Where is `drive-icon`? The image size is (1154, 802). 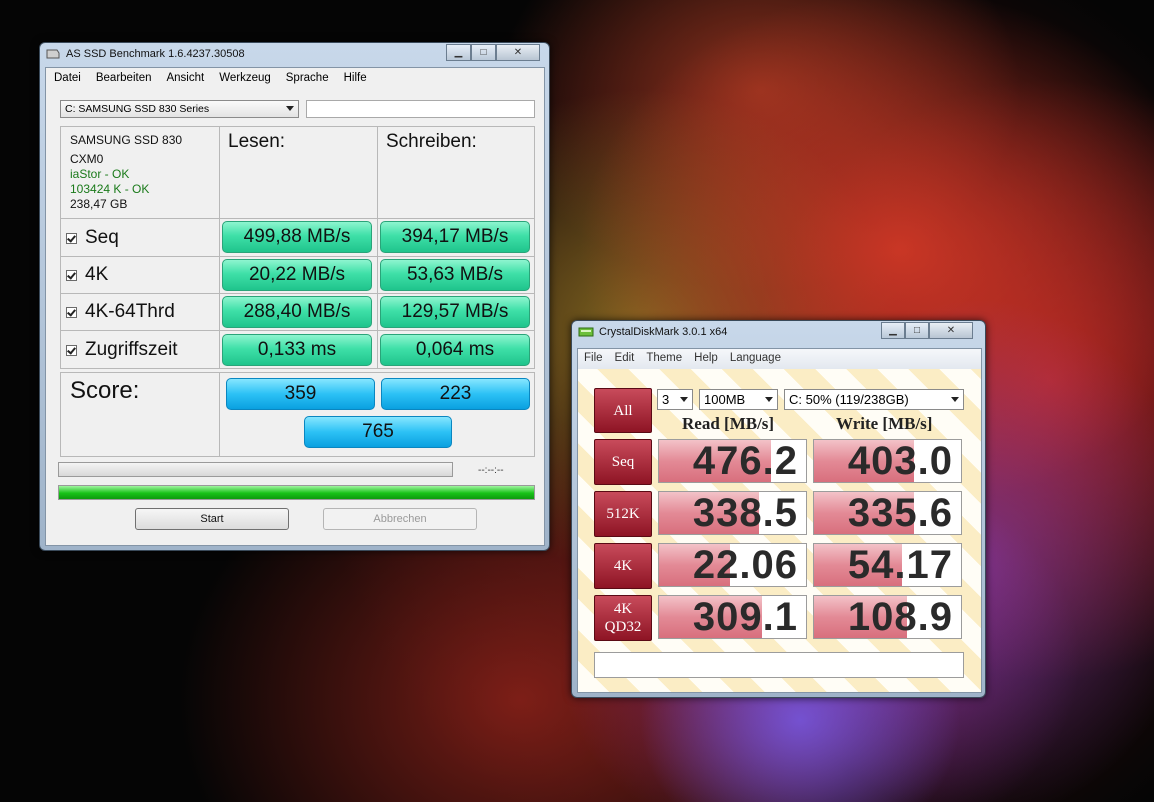 drive-icon is located at coordinates (53, 53).